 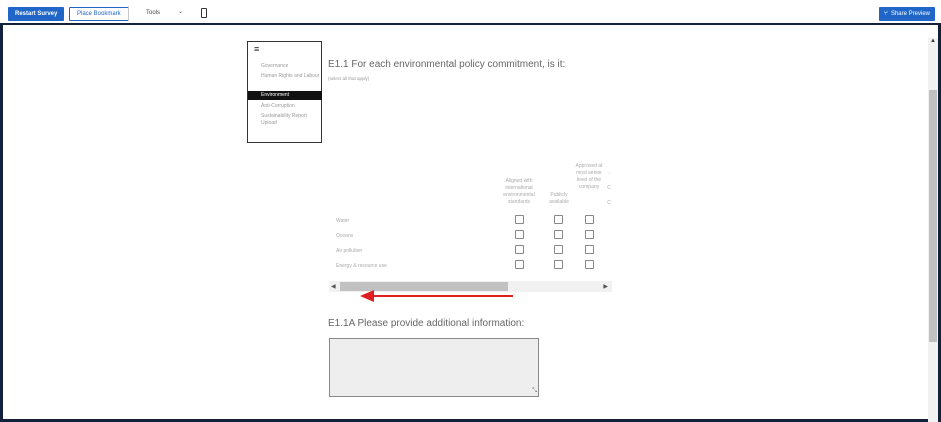 What do you see at coordinates (933, 41) in the screenshot?
I see `scroll-up-icon: ▲` at bounding box center [933, 41].